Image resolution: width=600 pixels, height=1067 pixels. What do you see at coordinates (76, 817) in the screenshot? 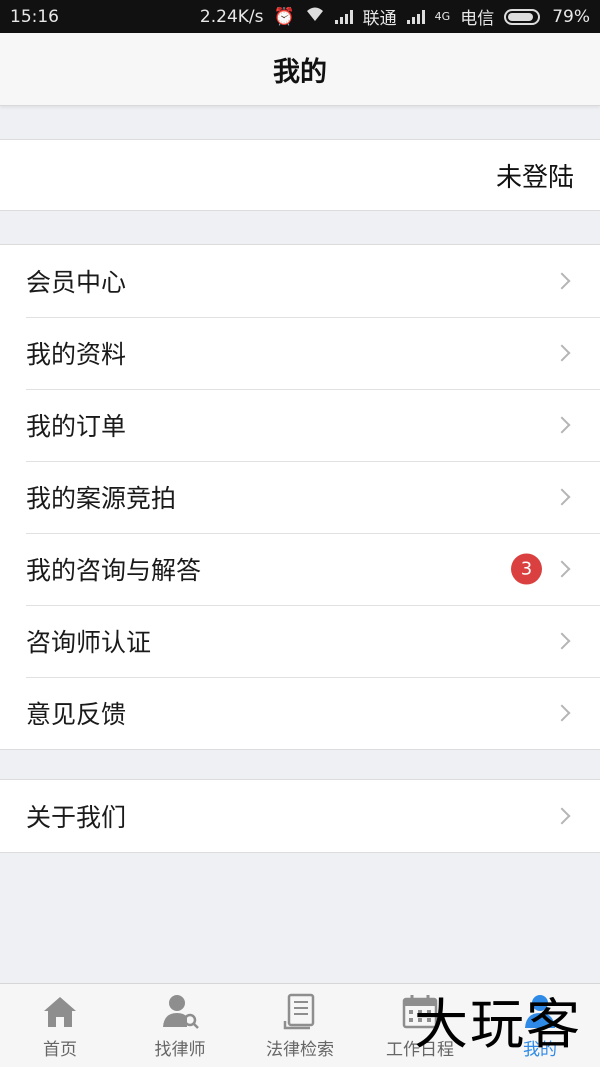
I see `menu-item-label: 关于我们` at bounding box center [76, 817].